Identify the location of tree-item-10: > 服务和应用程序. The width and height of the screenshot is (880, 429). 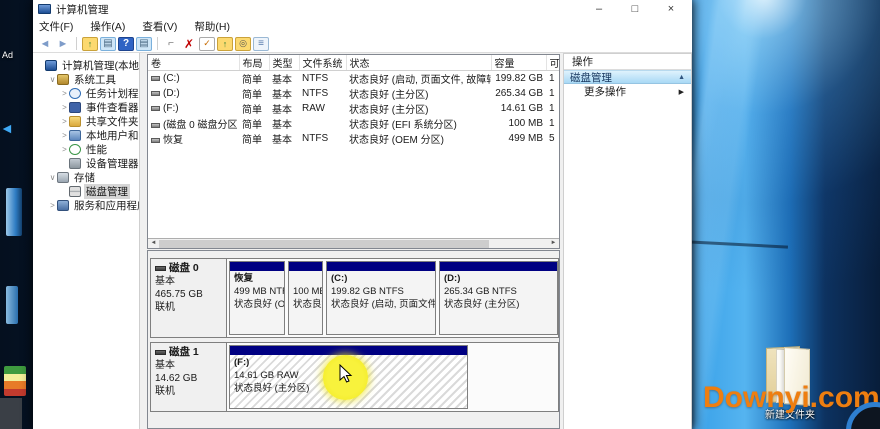
(86, 205).